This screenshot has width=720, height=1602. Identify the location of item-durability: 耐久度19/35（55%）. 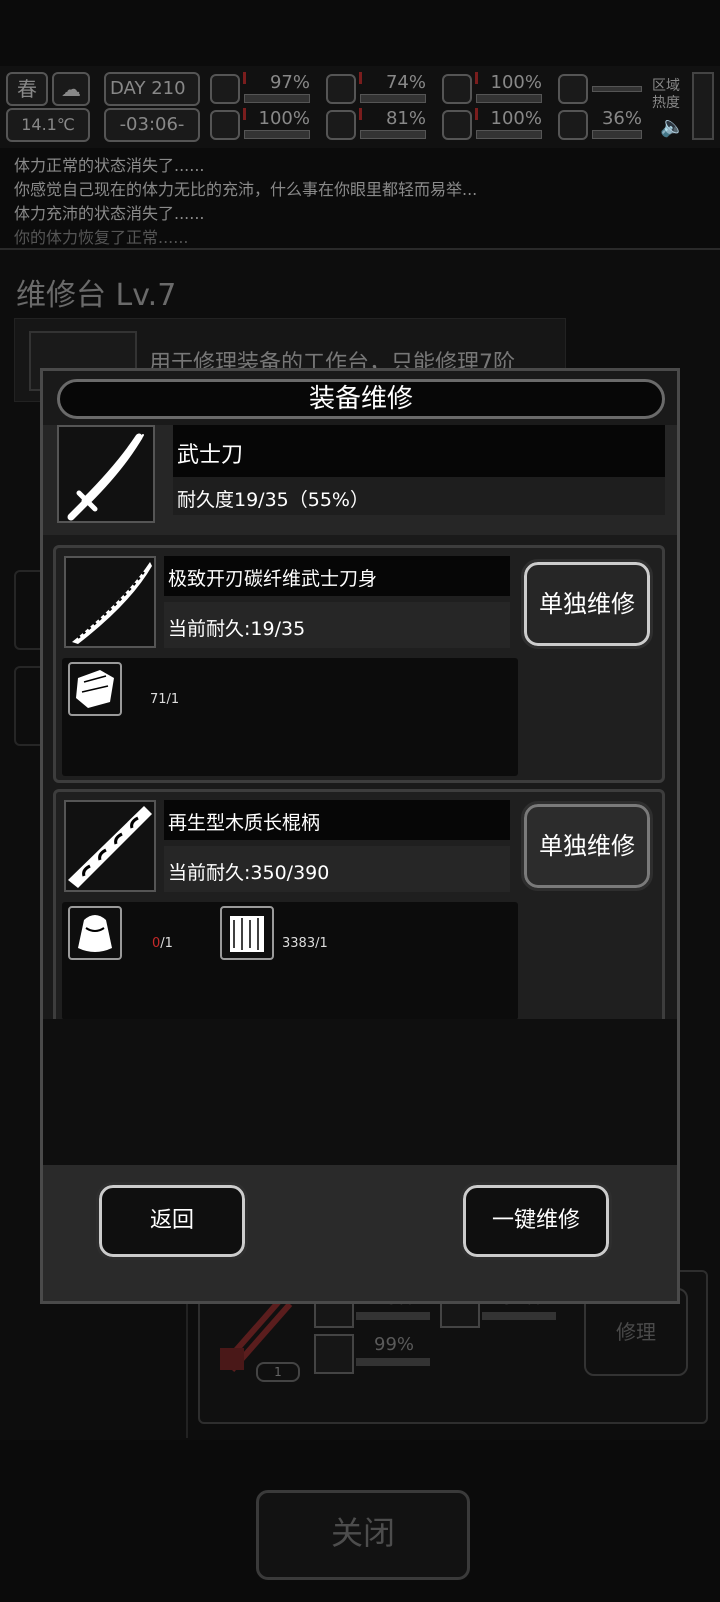
(273, 500).